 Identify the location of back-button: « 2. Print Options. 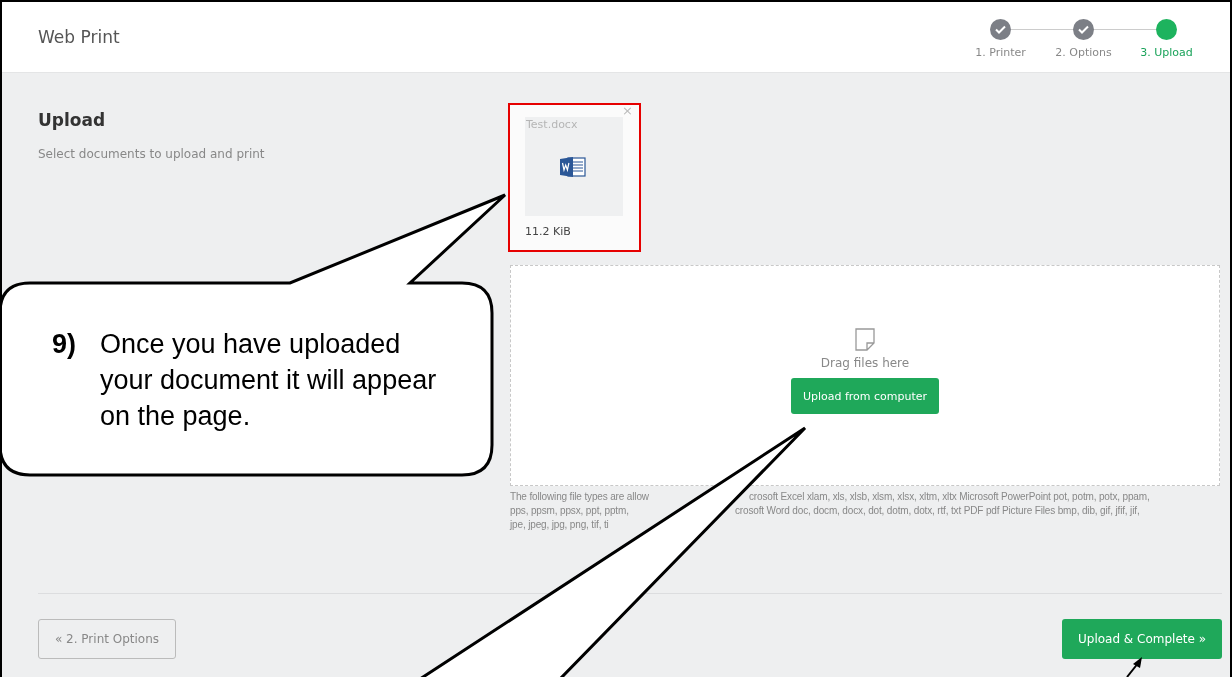
(107, 639).